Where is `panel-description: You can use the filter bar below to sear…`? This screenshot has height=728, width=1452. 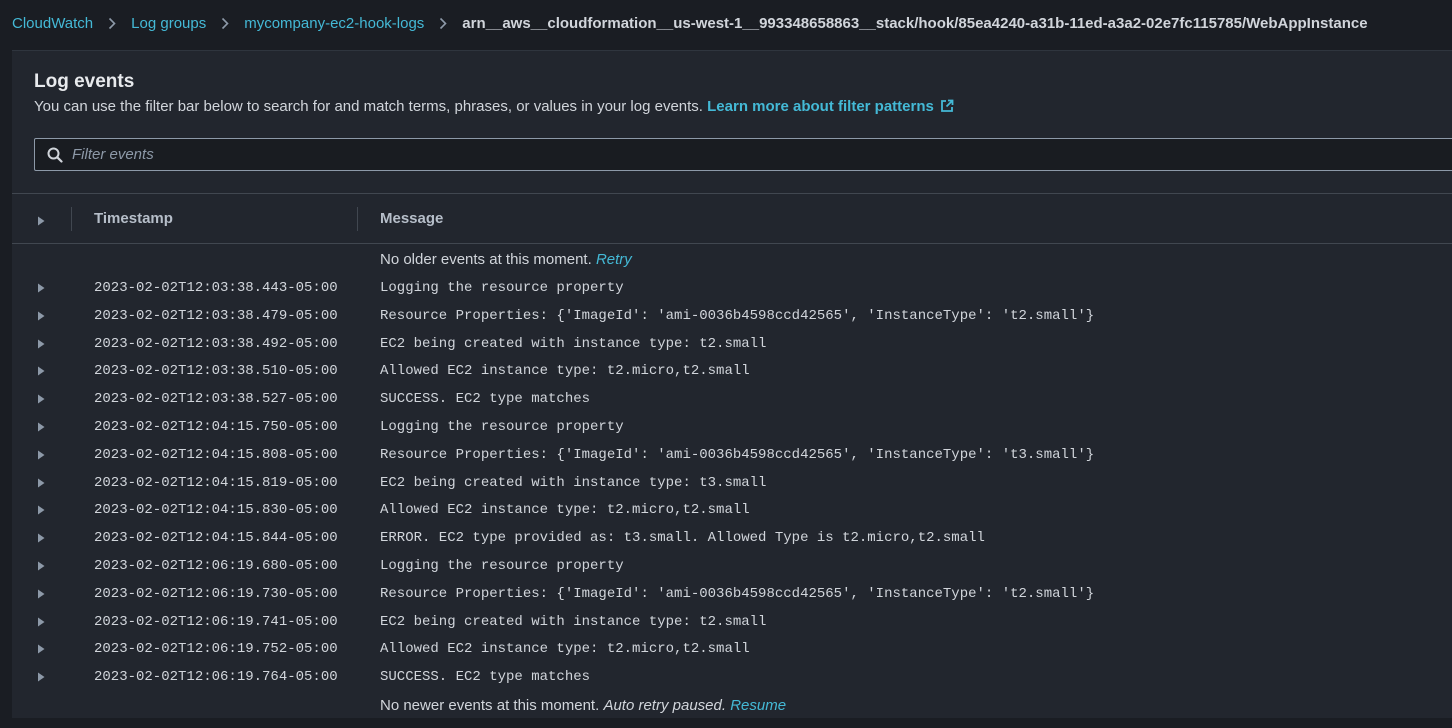
panel-description: You can use the filter bar below to sear… is located at coordinates (743, 107).